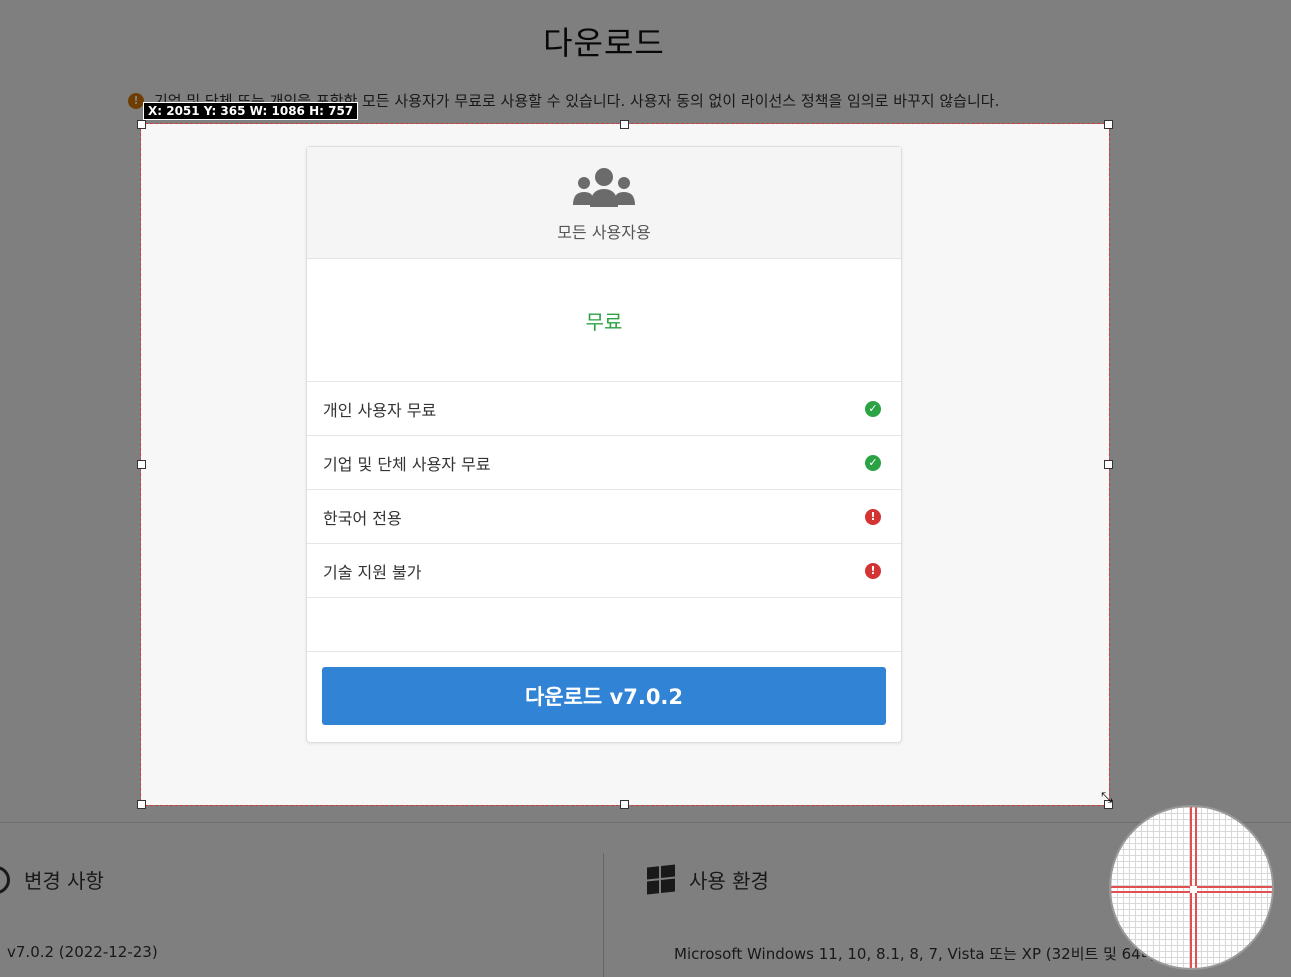 Image resolution: width=1291 pixels, height=977 pixels. What do you see at coordinates (603, 915) in the screenshot?
I see `bottom-divider` at bounding box center [603, 915].